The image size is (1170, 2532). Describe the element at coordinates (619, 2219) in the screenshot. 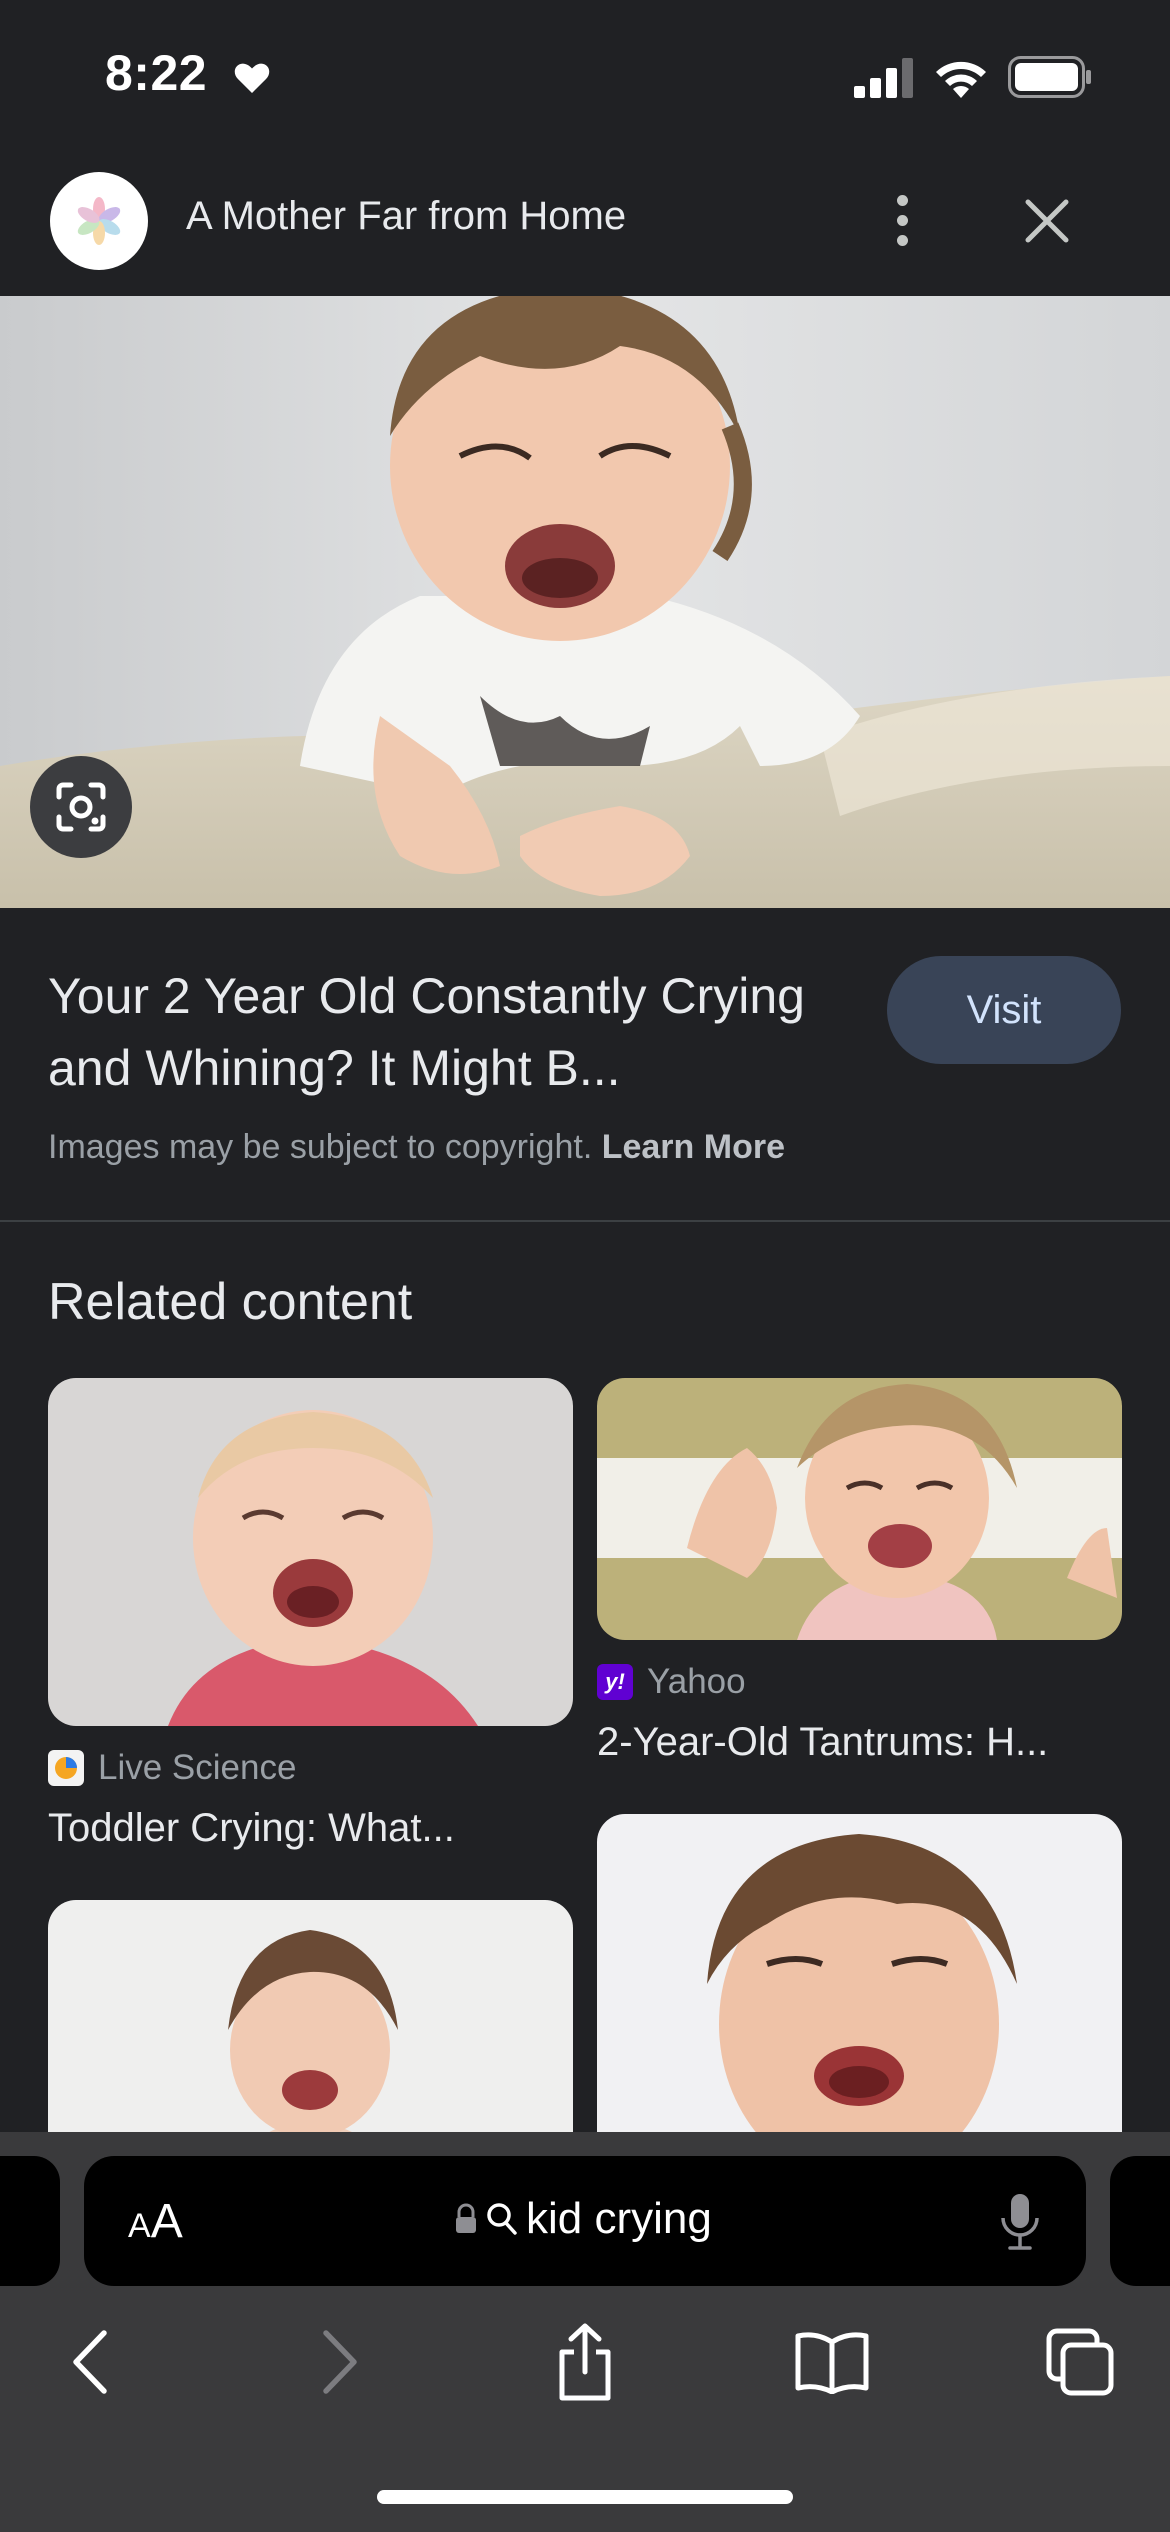

I see `search-query: kid crying` at that location.